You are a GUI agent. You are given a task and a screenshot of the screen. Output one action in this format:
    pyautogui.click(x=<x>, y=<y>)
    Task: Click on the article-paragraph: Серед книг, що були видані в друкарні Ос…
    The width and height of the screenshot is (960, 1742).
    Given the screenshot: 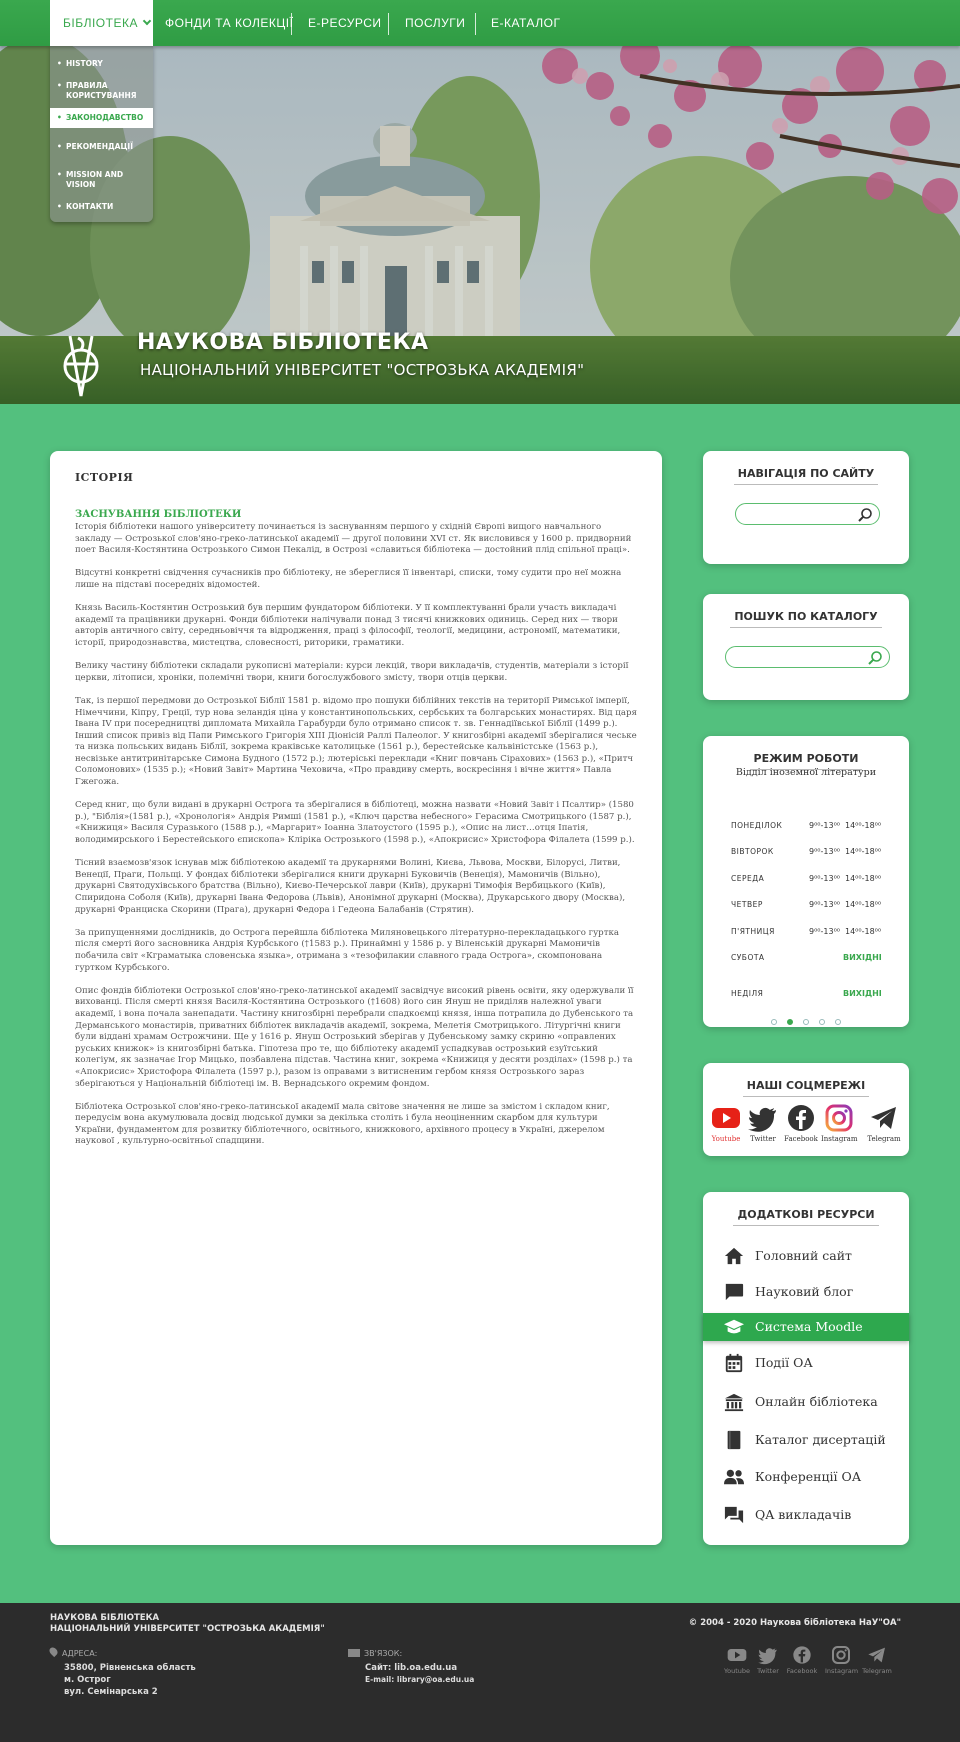 What is the action you would take?
    pyautogui.click(x=355, y=823)
    